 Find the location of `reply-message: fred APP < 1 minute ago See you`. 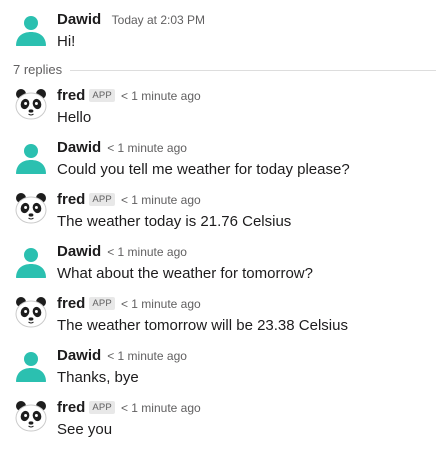

reply-message: fred APP < 1 minute ago See you is located at coordinates (224, 424).